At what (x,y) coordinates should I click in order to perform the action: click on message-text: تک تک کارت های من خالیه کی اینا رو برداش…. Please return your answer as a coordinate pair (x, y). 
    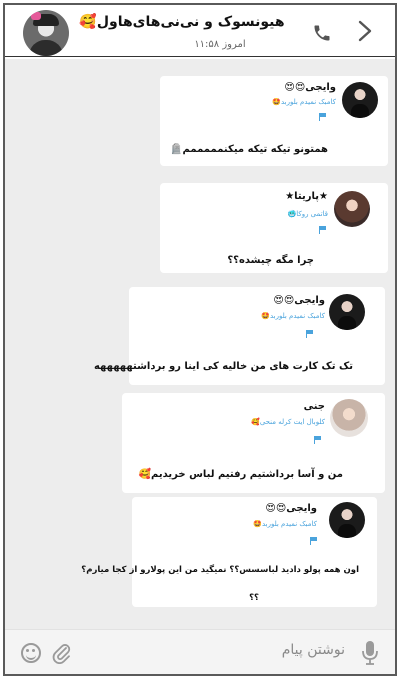
    Looking at the image, I should click on (223, 366).